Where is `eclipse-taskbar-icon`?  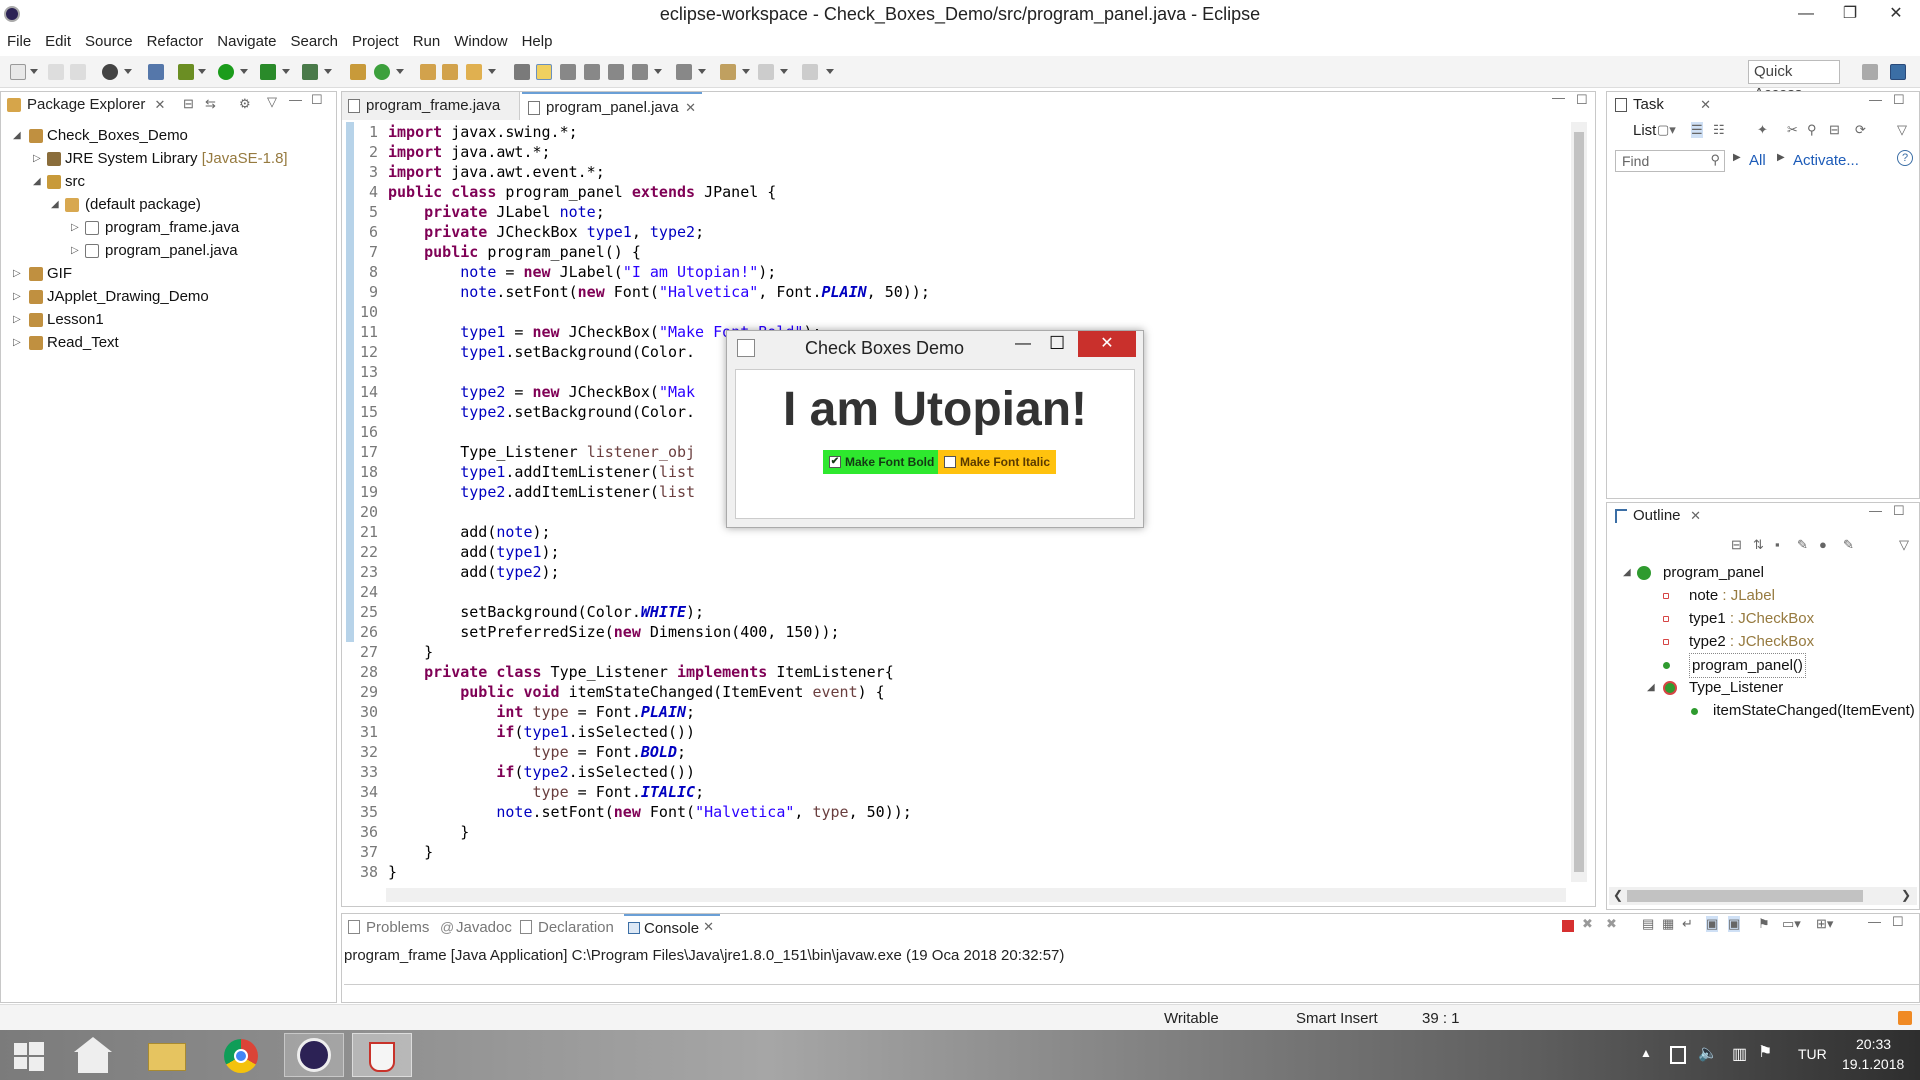 eclipse-taskbar-icon is located at coordinates (314, 1055).